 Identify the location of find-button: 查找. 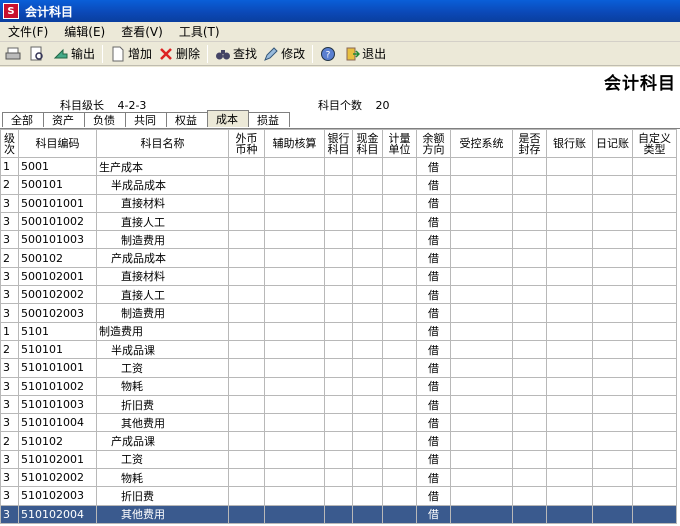
(236, 54).